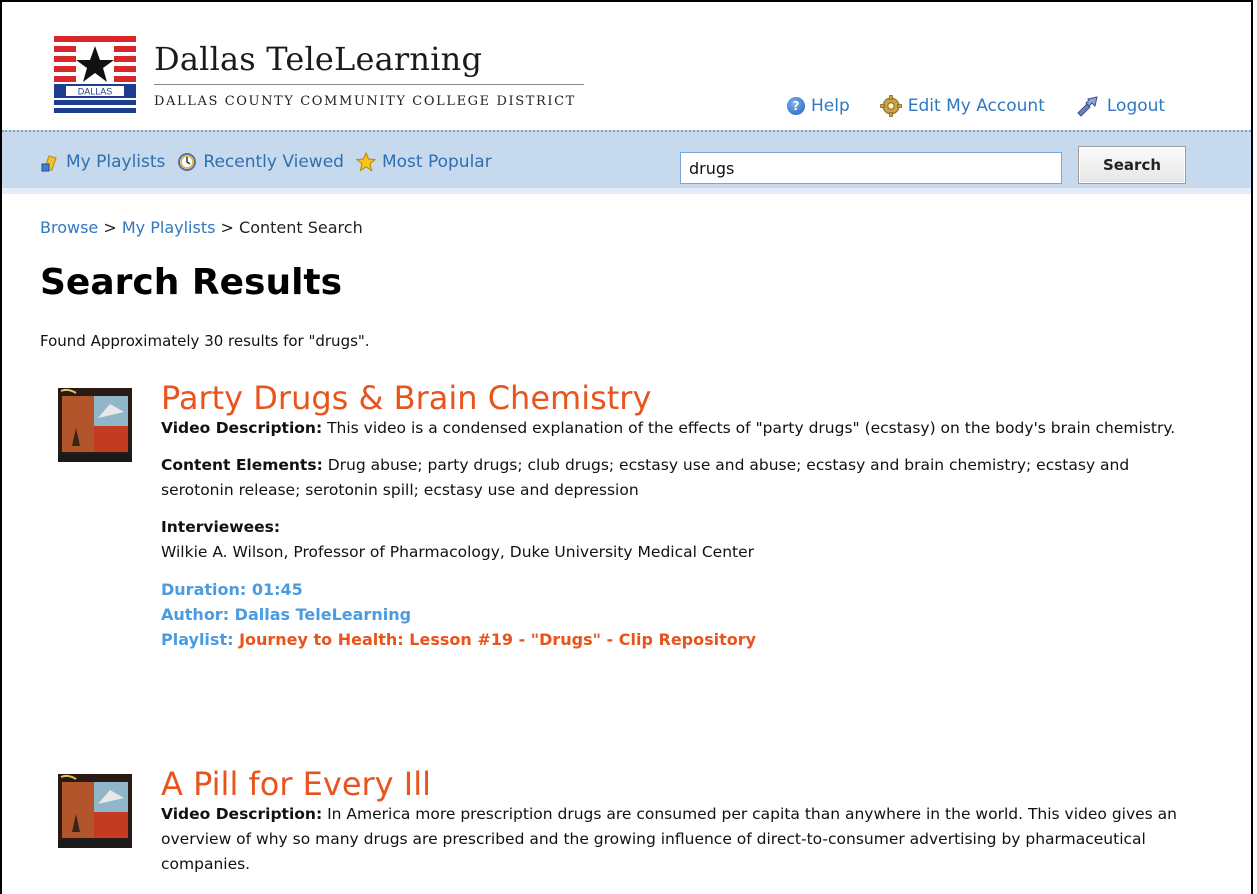 The width and height of the screenshot is (1257, 894). I want to click on result-title: A Pill for Every Ill, so click(676, 784).